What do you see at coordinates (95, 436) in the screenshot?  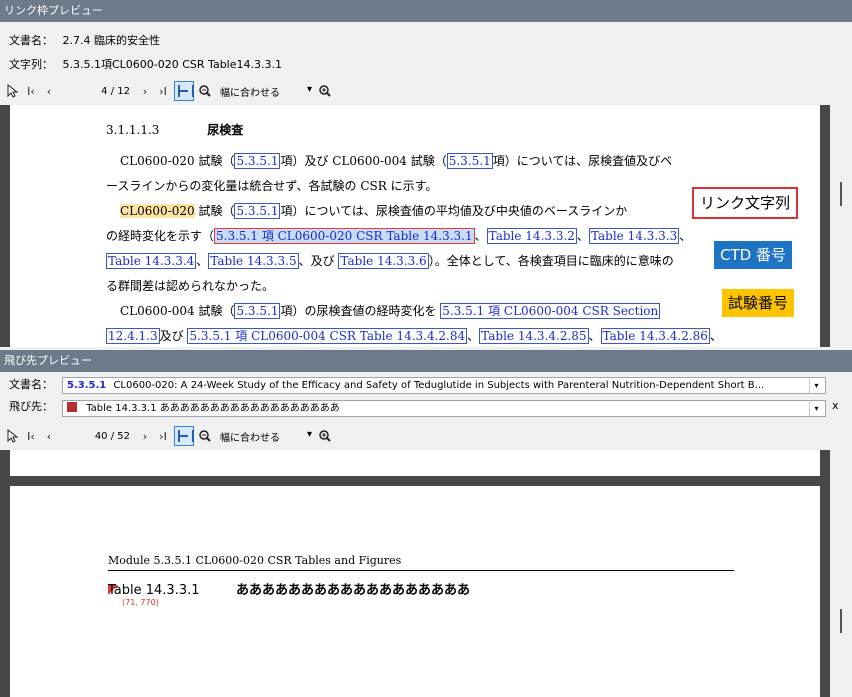 I see `page-number-field: 40 / 52` at bounding box center [95, 436].